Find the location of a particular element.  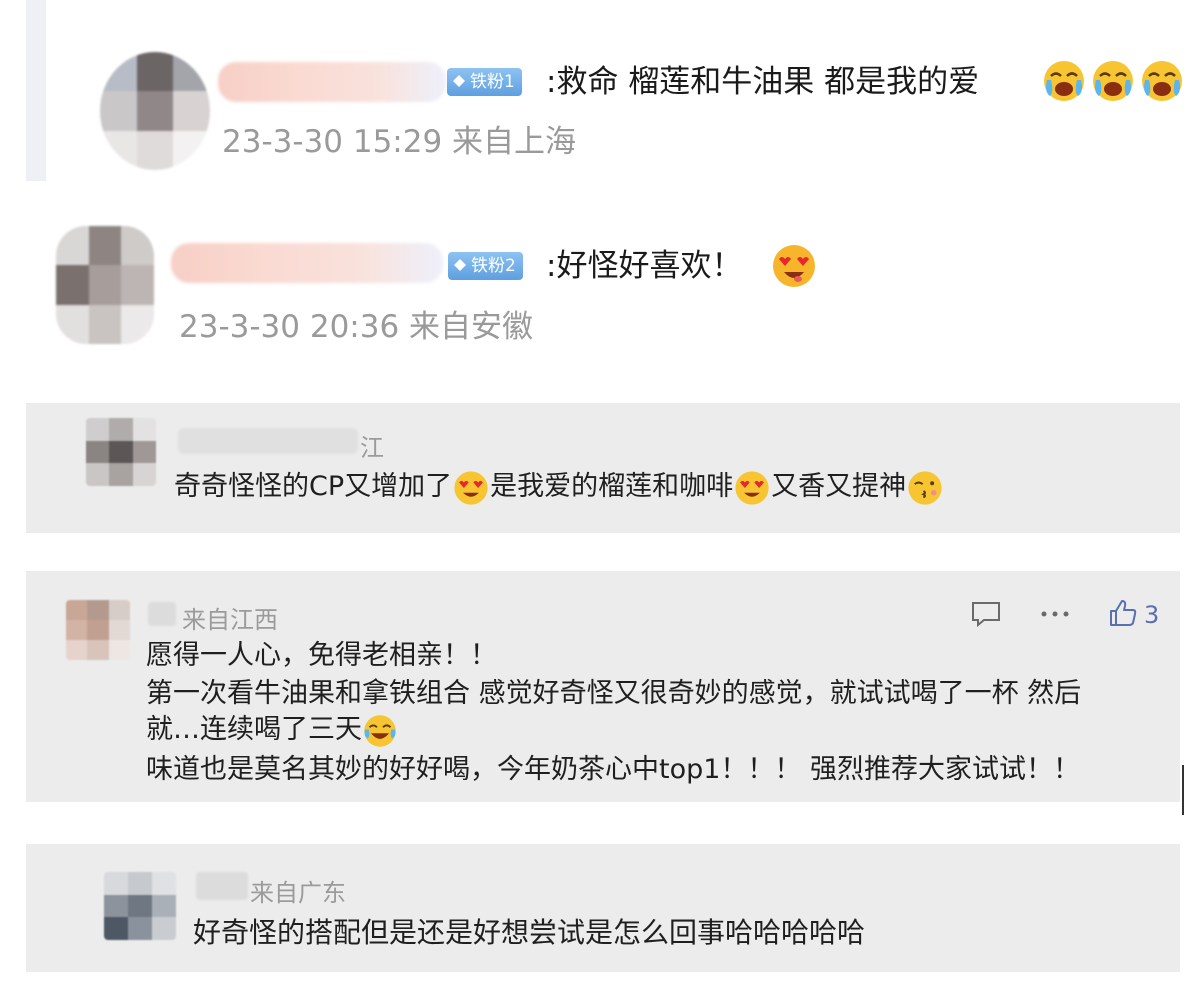

reply-text: 好奇怪的搭配但是还是好想尝试是怎么回事哈哈哈哈哈 is located at coordinates (529, 932).